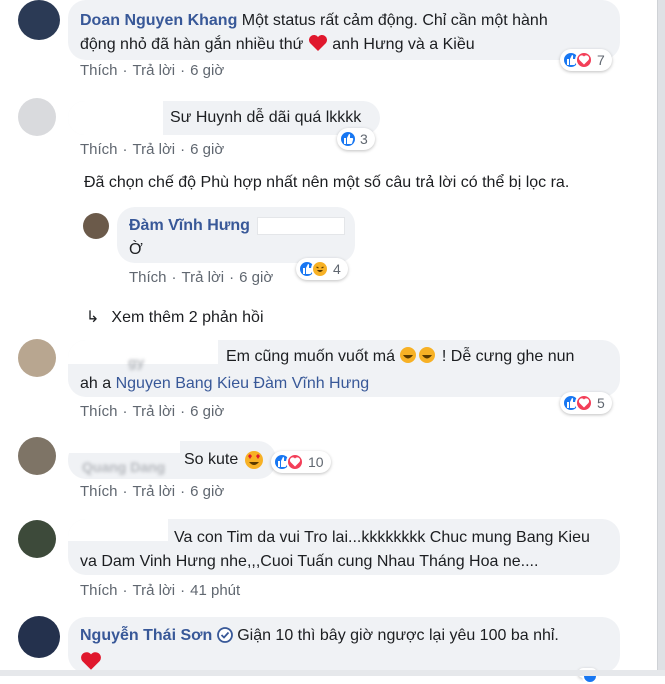  I want to click on comment-text: ah a, so click(96, 383).